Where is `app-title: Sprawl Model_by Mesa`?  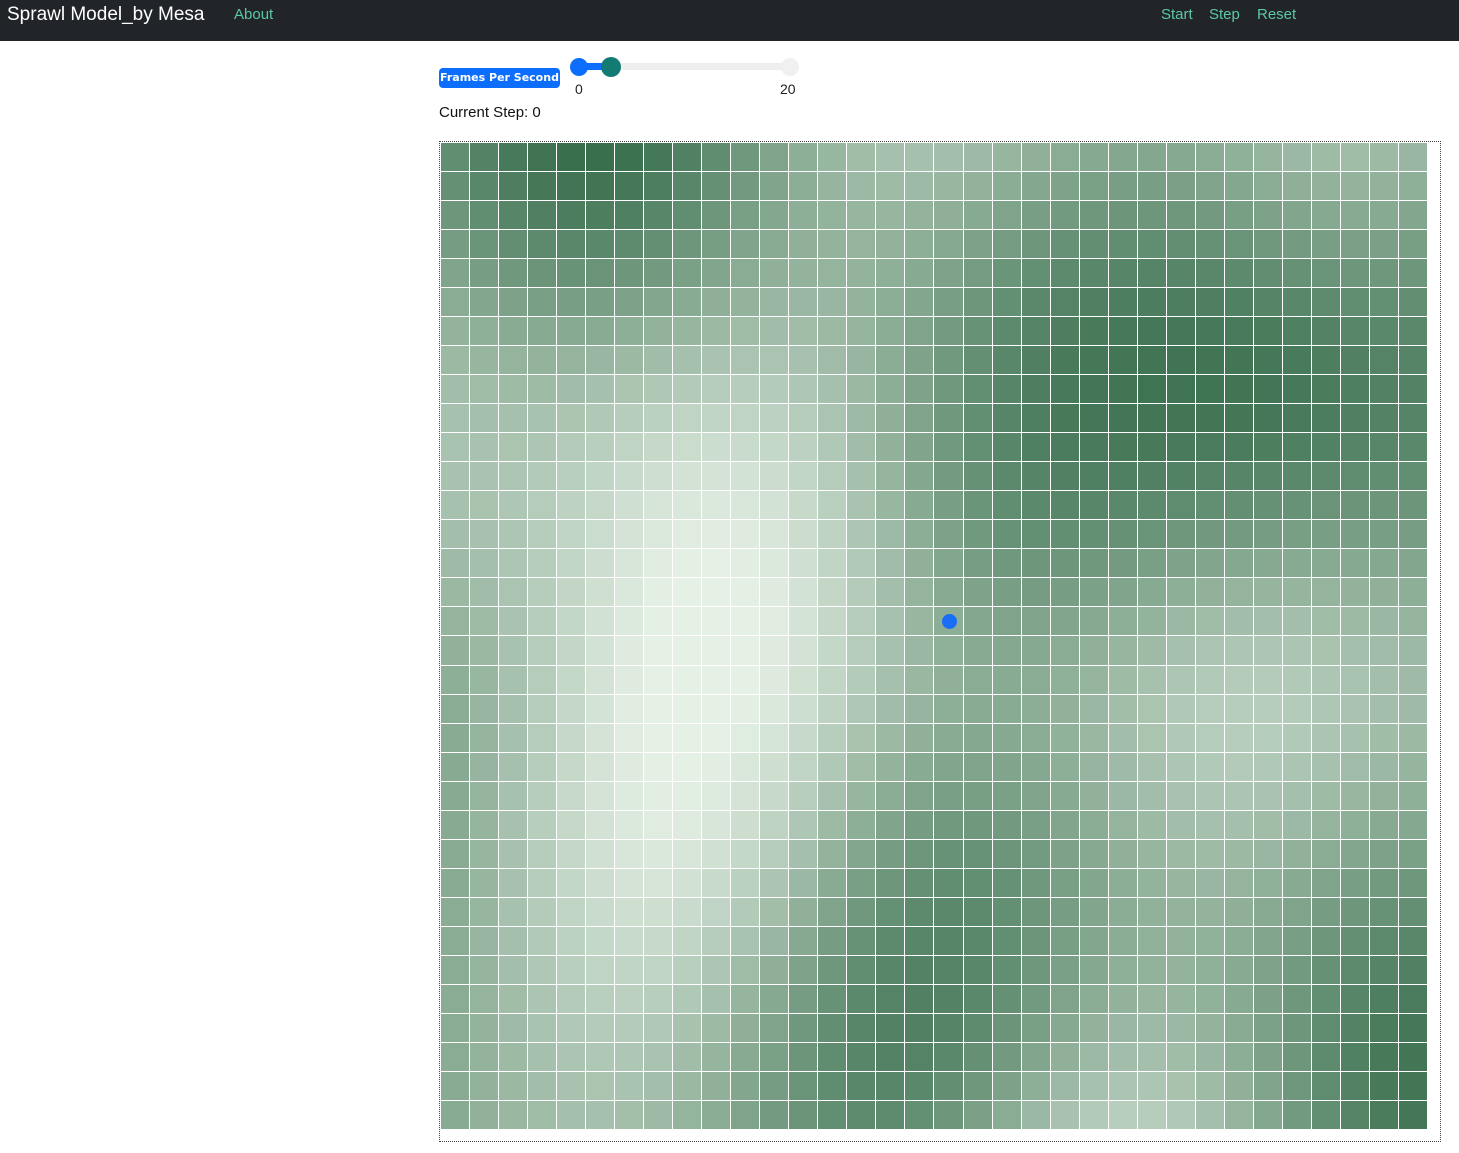 app-title: Sprawl Model_by Mesa is located at coordinates (105, 15).